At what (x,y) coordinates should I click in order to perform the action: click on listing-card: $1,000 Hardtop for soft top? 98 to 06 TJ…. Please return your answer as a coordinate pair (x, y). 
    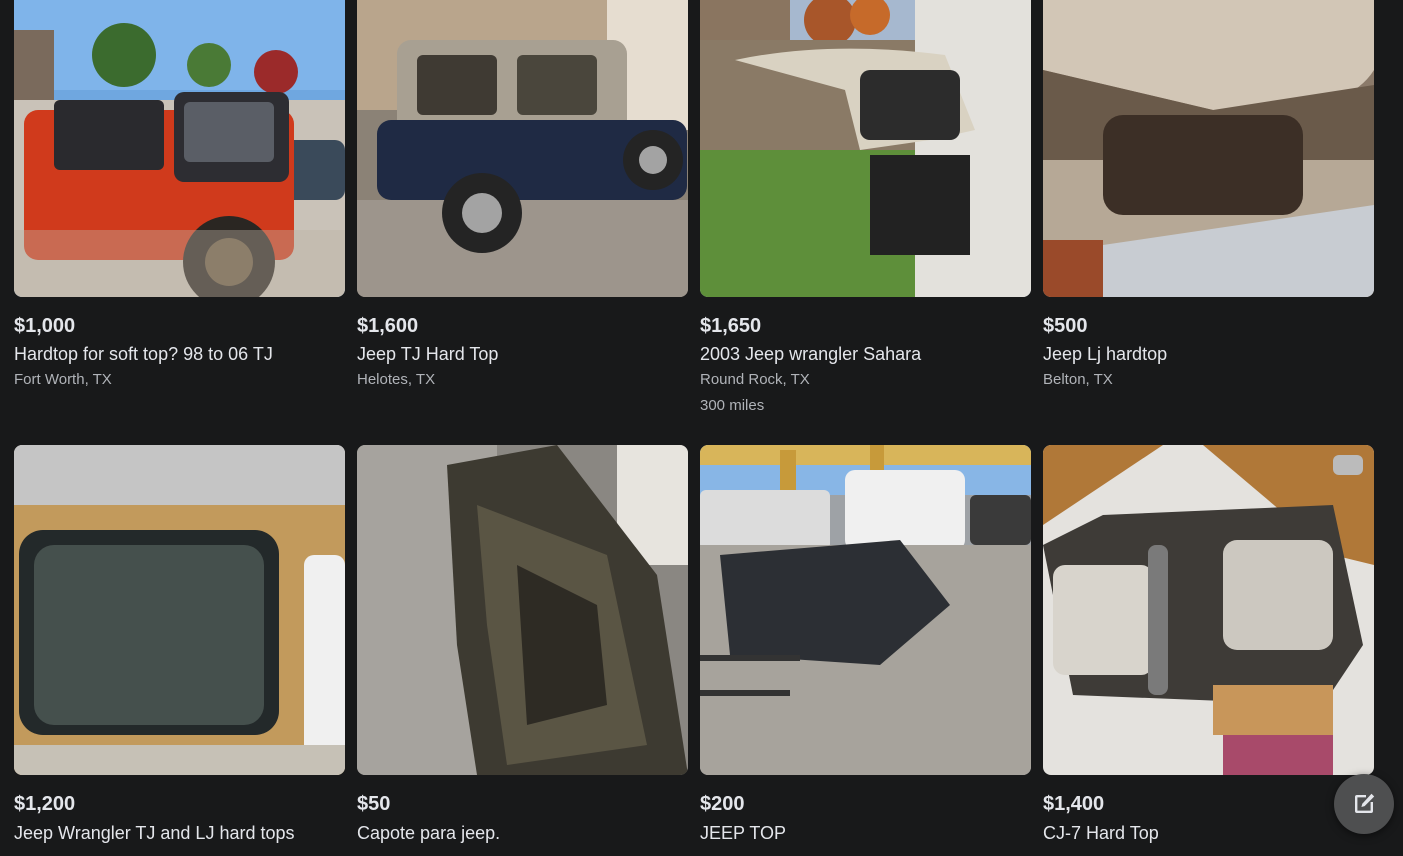
    Looking at the image, I should click on (179, 222).